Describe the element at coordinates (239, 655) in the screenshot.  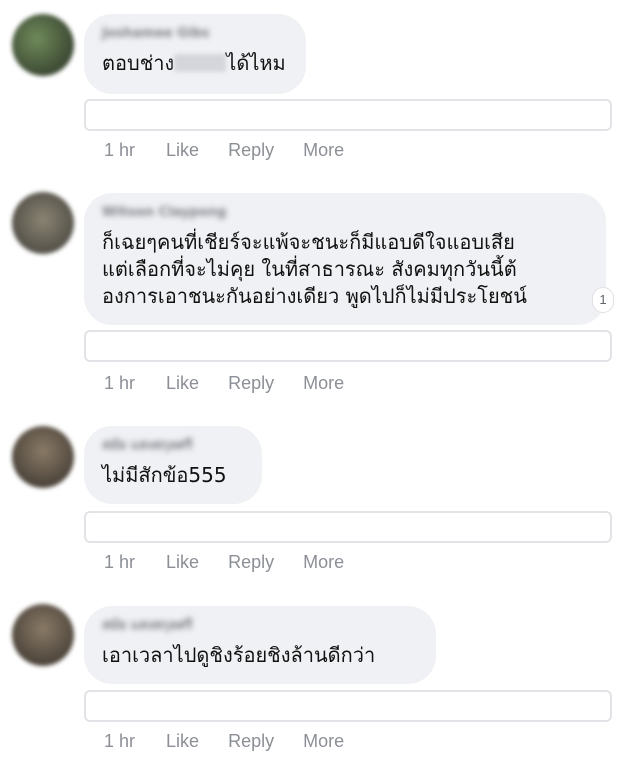
I see `comment-text: เอาเวลาไปดูชิงร้อยชิงล้านดีกว่า` at that location.